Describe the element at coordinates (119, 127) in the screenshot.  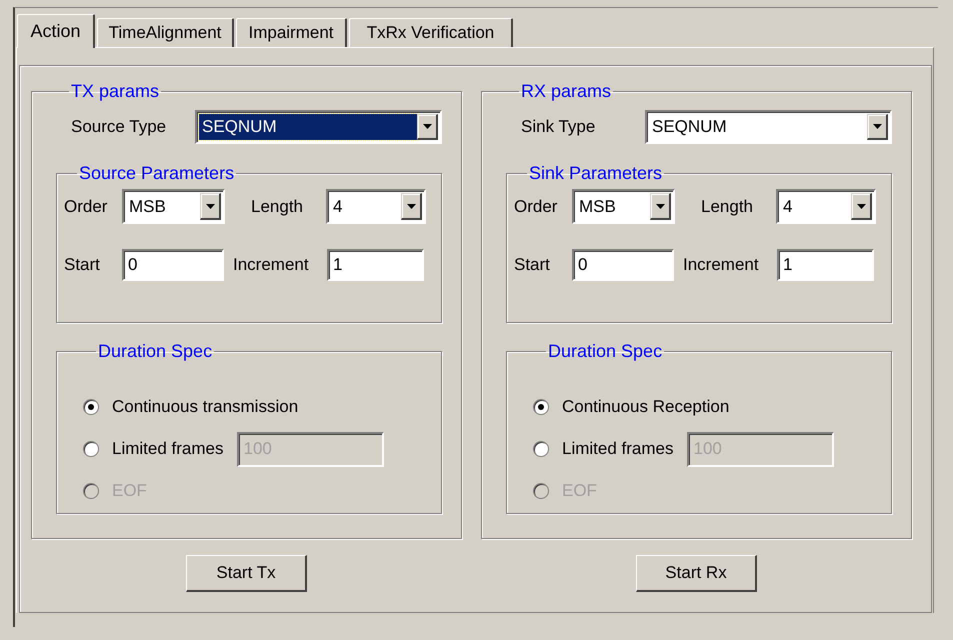
I see `field-label: Source Type` at that location.